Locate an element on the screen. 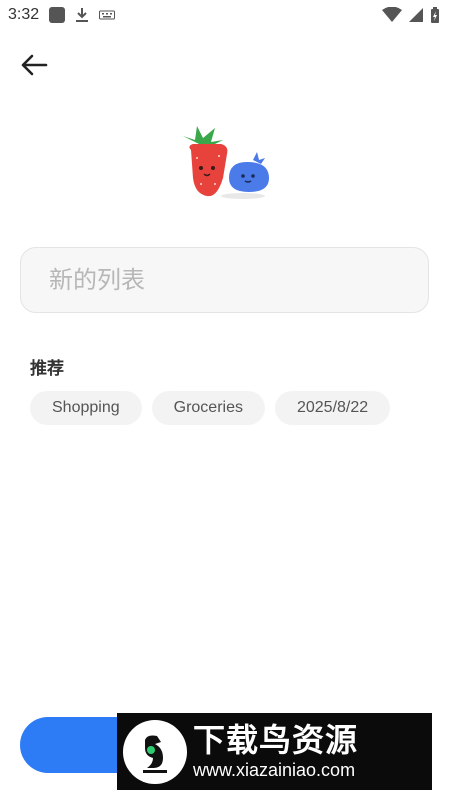 Image resolution: width=450 pixels, height=800 pixels. download-icon is located at coordinates (82, 15).